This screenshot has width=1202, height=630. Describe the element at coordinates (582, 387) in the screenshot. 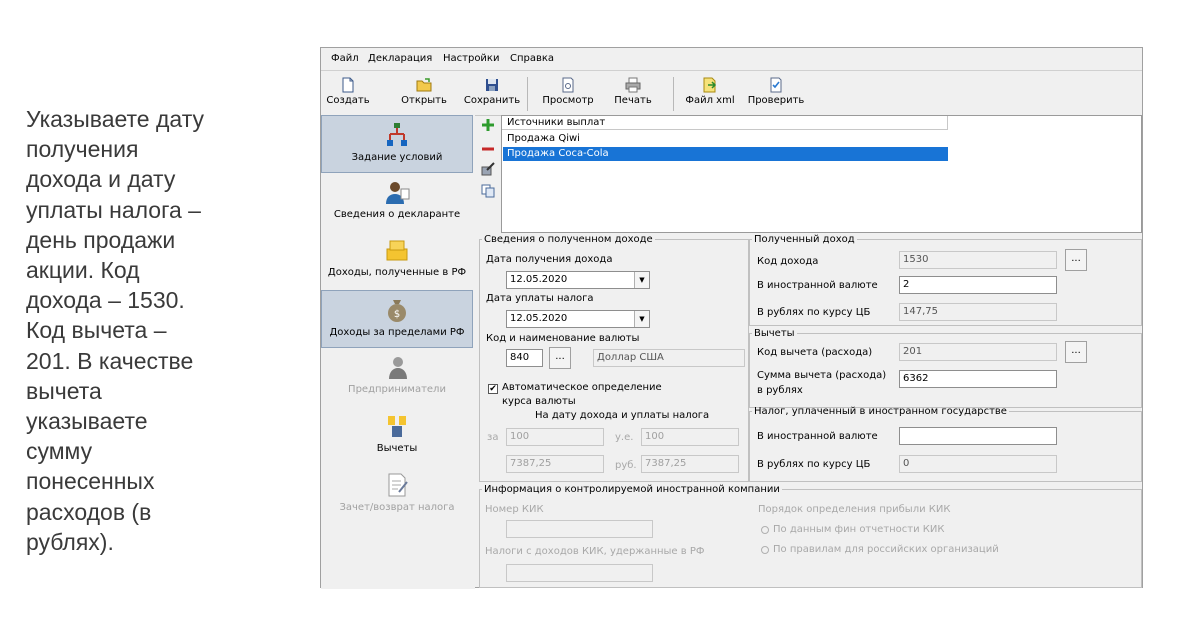

I see `auto-rate-label: Автоматическое определение` at that location.